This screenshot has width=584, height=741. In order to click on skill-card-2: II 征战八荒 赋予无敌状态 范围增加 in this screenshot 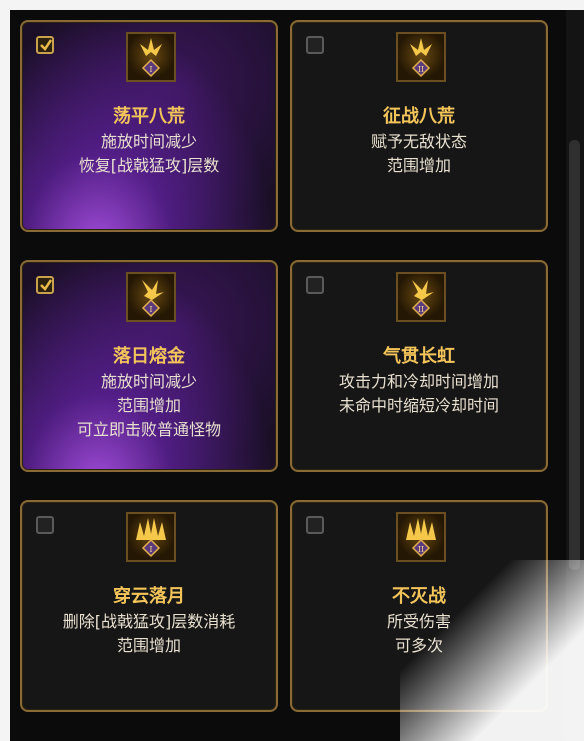, I will do `click(419, 126)`.